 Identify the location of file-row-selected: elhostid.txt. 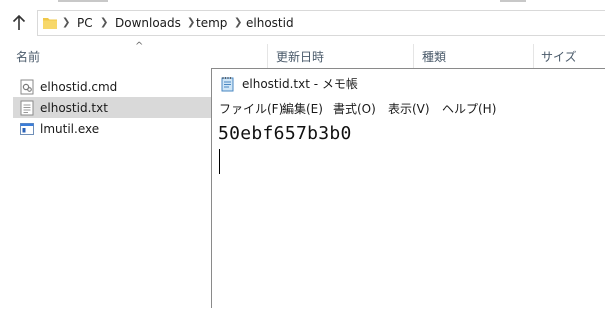
(113, 107).